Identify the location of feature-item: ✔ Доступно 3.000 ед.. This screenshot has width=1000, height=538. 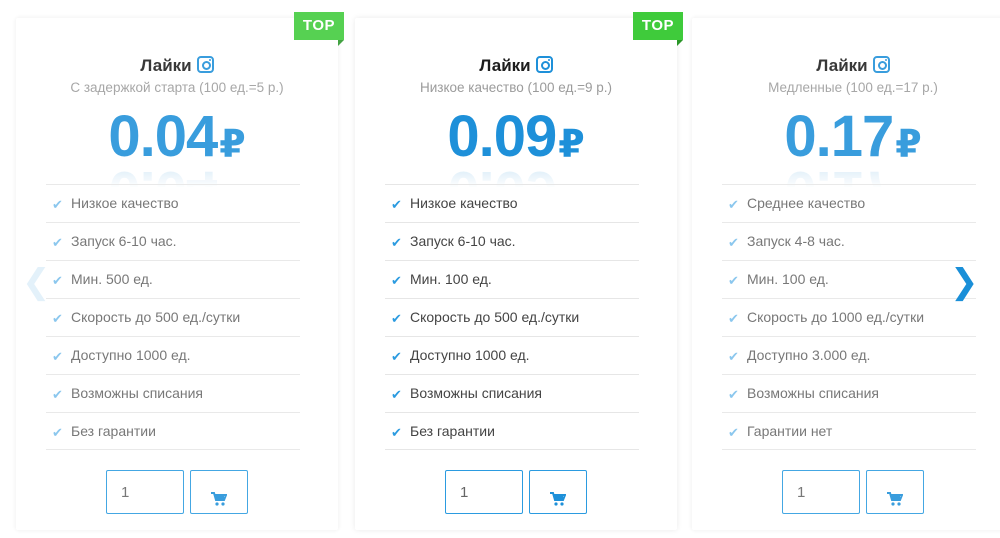
(849, 355).